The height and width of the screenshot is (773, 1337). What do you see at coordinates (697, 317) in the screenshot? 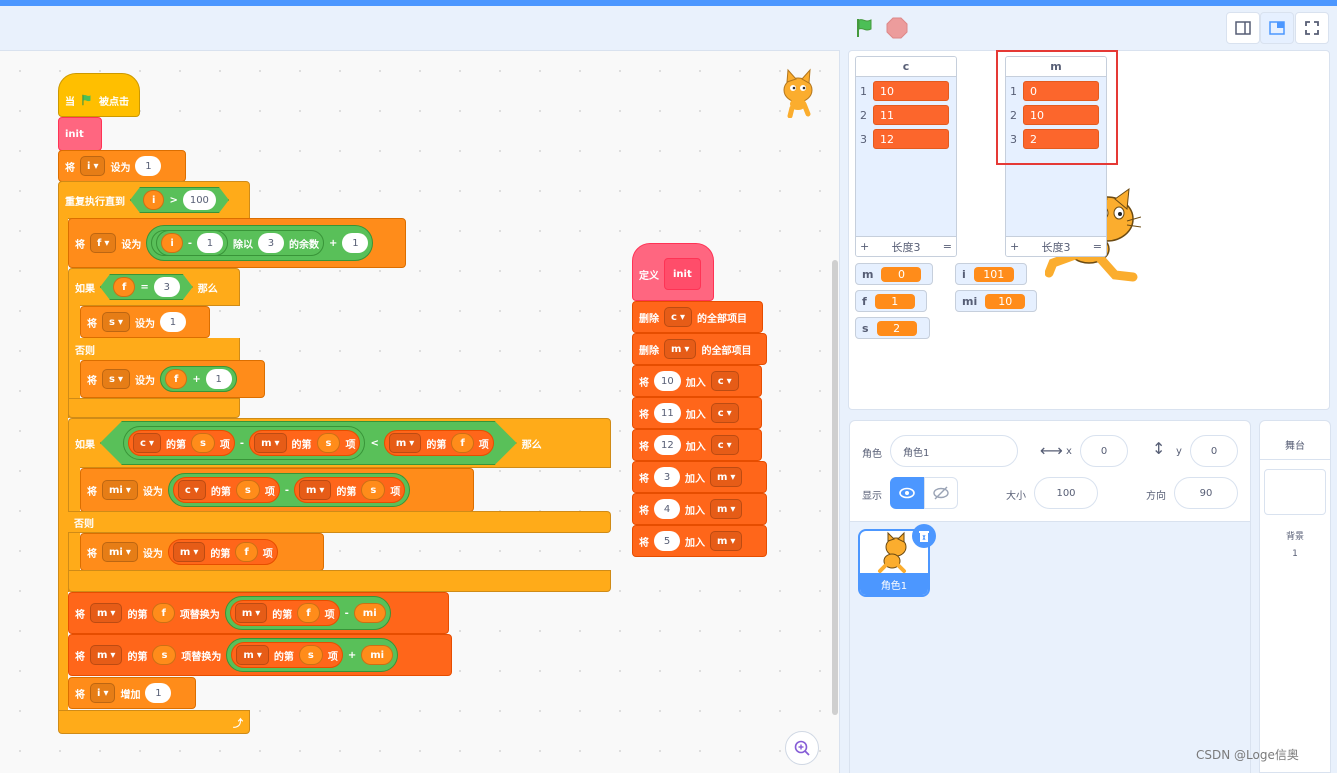
I see `delete-all-block: 删除 c ▾ 的全部项目` at bounding box center [697, 317].